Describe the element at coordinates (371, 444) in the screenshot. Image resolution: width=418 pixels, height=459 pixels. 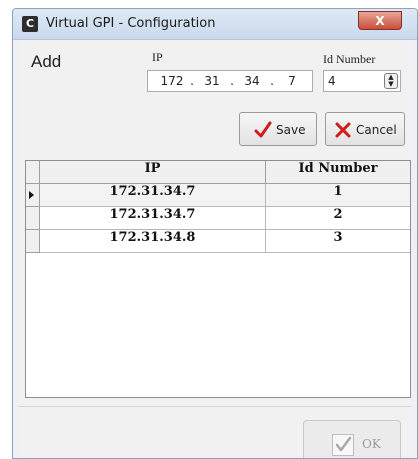
I see `ok-label: OK` at that location.